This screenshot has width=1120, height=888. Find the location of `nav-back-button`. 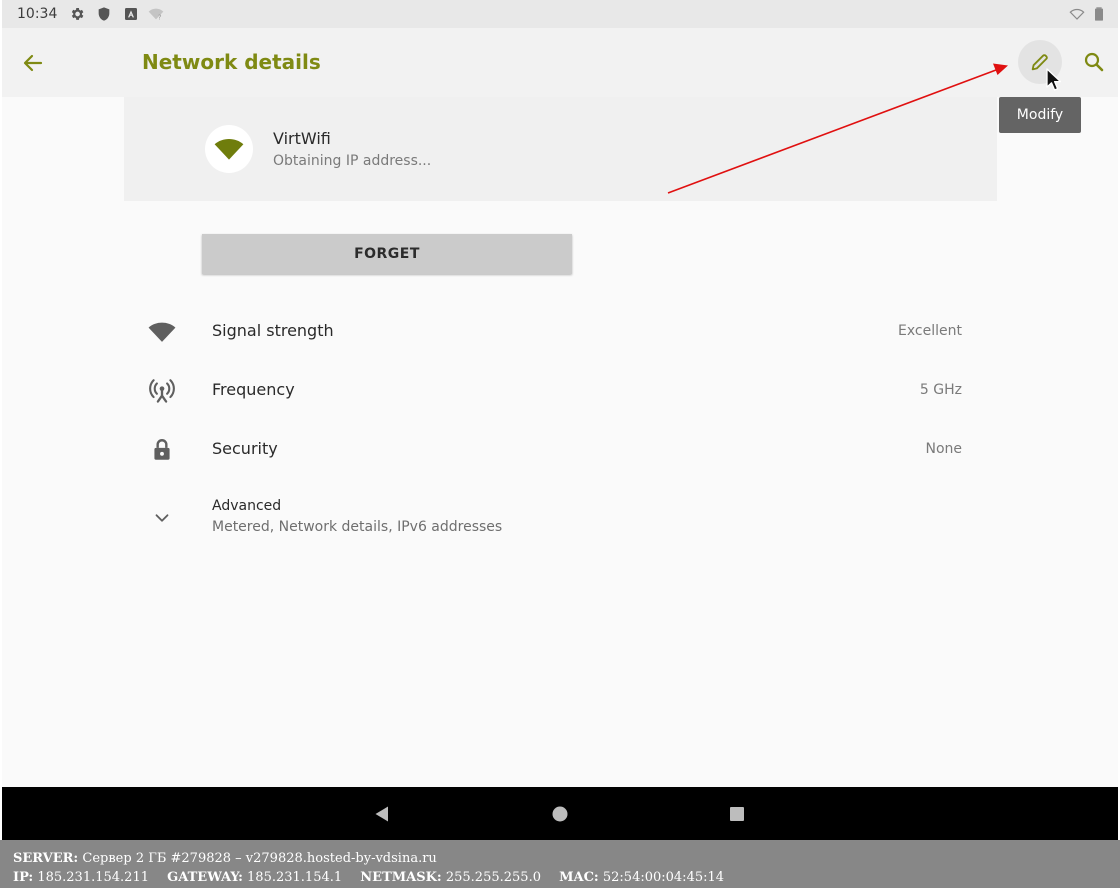

nav-back-button is located at coordinates (382, 814).